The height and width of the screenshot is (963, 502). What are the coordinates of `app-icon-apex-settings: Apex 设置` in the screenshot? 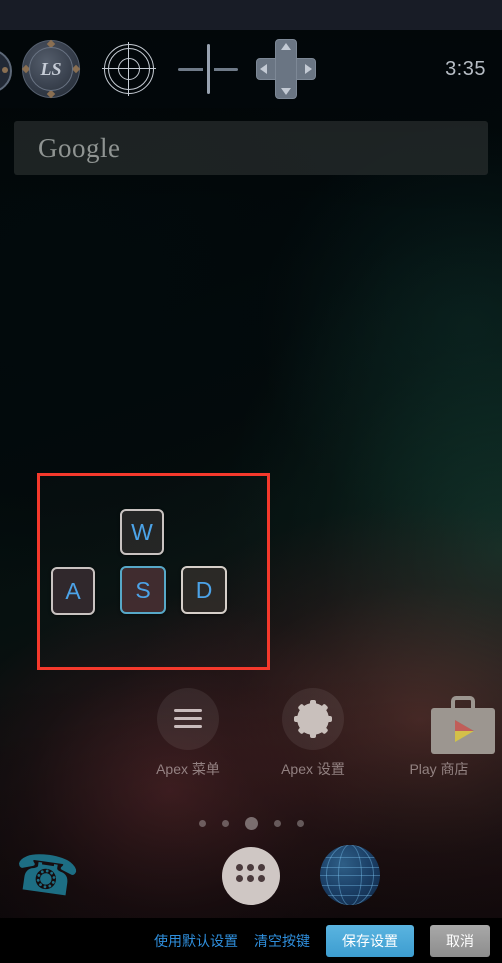 It's located at (313, 733).